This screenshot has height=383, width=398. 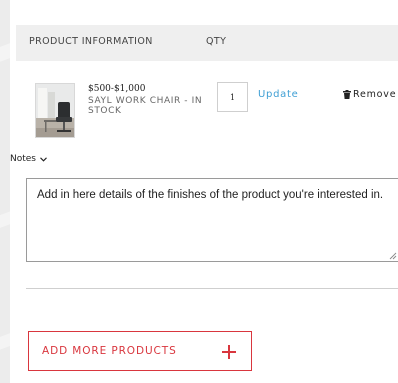 I want to click on add-more-products-button: ADD MORE PRODUCTS, so click(x=140, y=351).